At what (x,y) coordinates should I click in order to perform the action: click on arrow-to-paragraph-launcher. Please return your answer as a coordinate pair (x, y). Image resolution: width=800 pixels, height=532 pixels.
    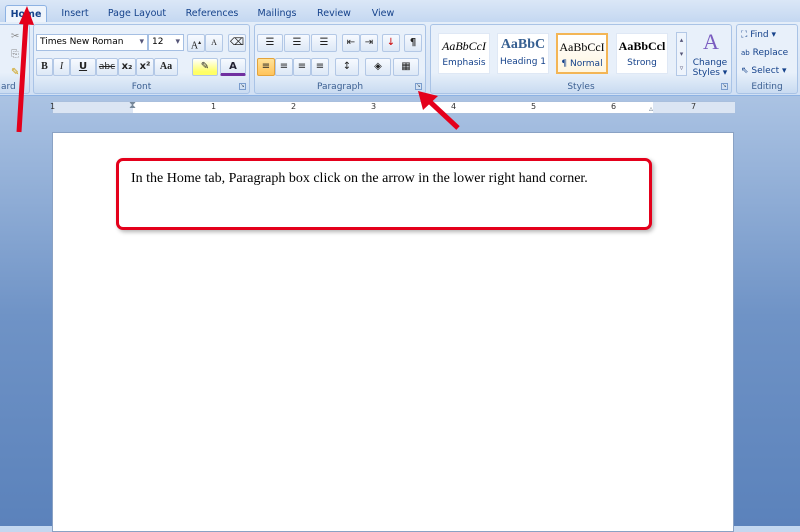
    Looking at the image, I should click on (439, 110).